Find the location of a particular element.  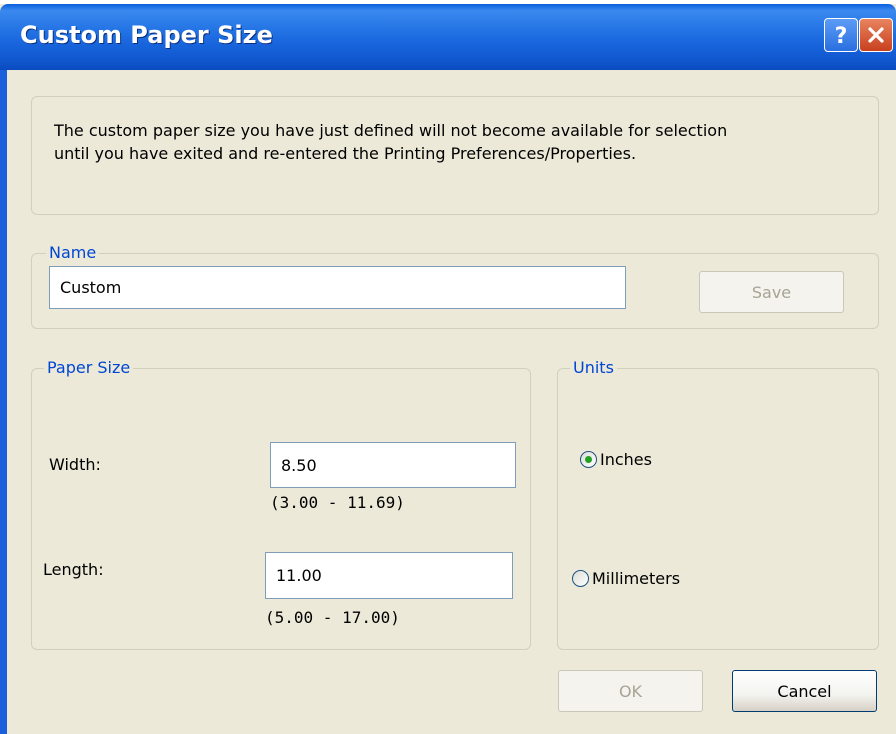

save-button: Save is located at coordinates (771, 292).